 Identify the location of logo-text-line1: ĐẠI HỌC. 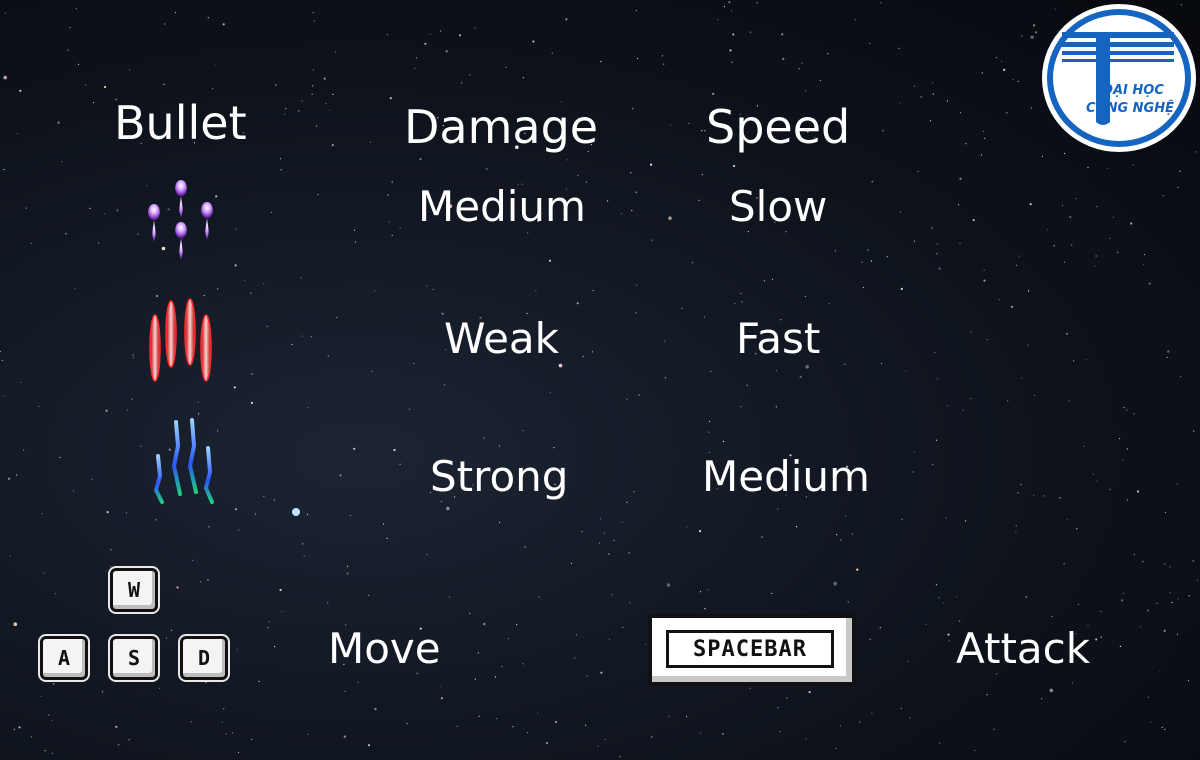
(1133, 90).